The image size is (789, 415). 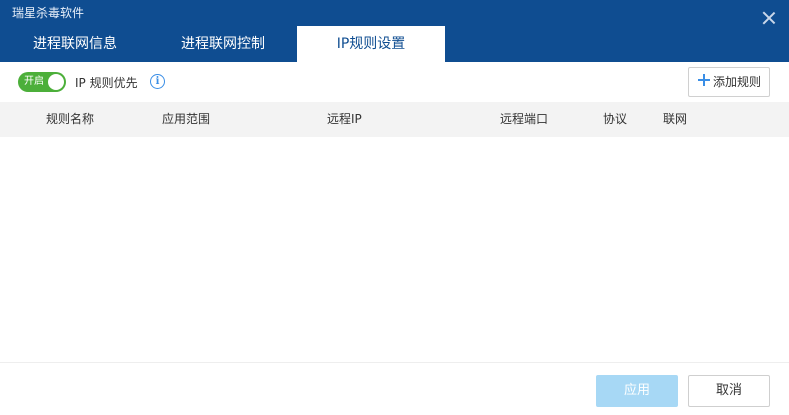 I want to click on column-header-scope: 应用范围, so click(x=186, y=119).